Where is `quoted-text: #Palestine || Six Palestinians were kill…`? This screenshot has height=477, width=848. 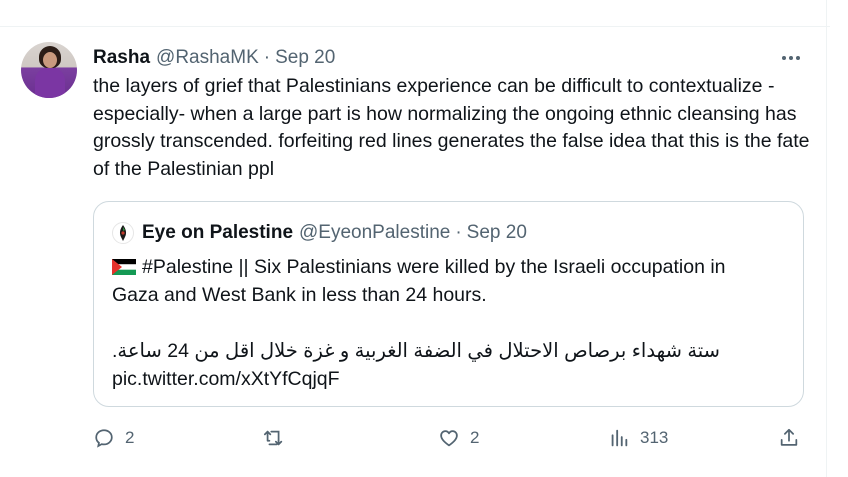 quoted-text: #Palestine || Six Palestinians were kill… is located at coordinates (434, 267).